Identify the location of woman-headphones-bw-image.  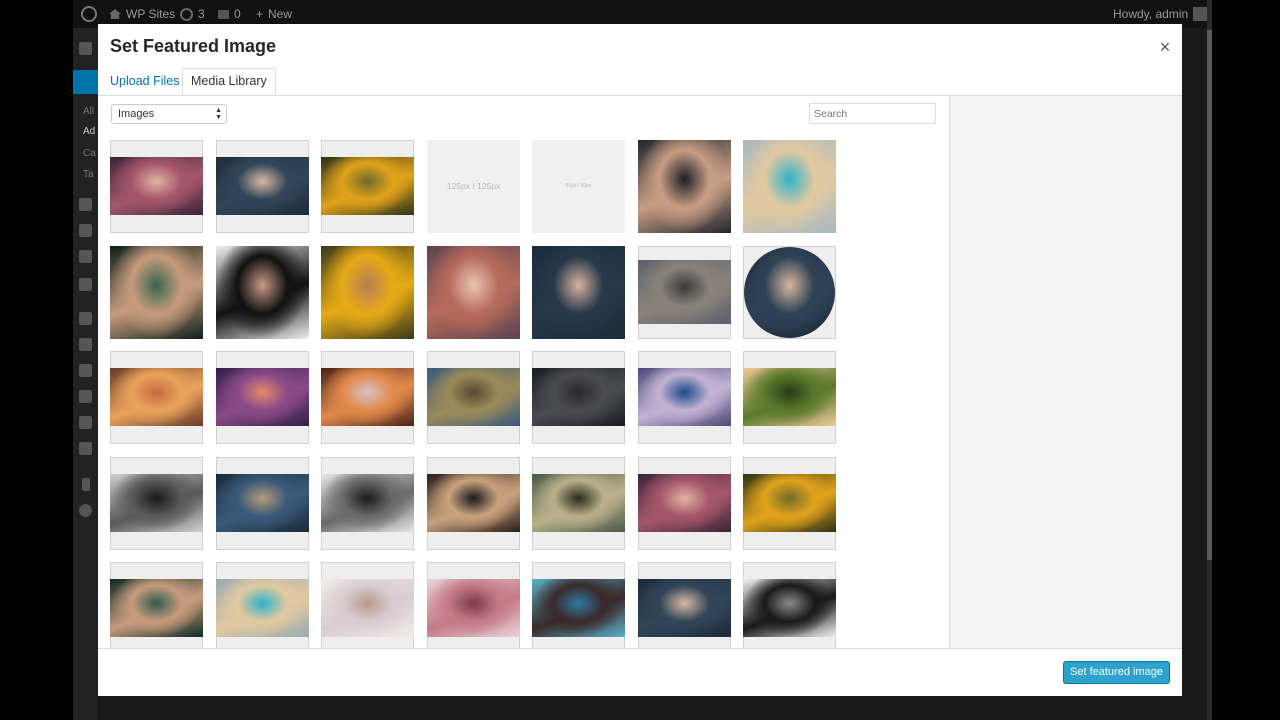
(262, 292).